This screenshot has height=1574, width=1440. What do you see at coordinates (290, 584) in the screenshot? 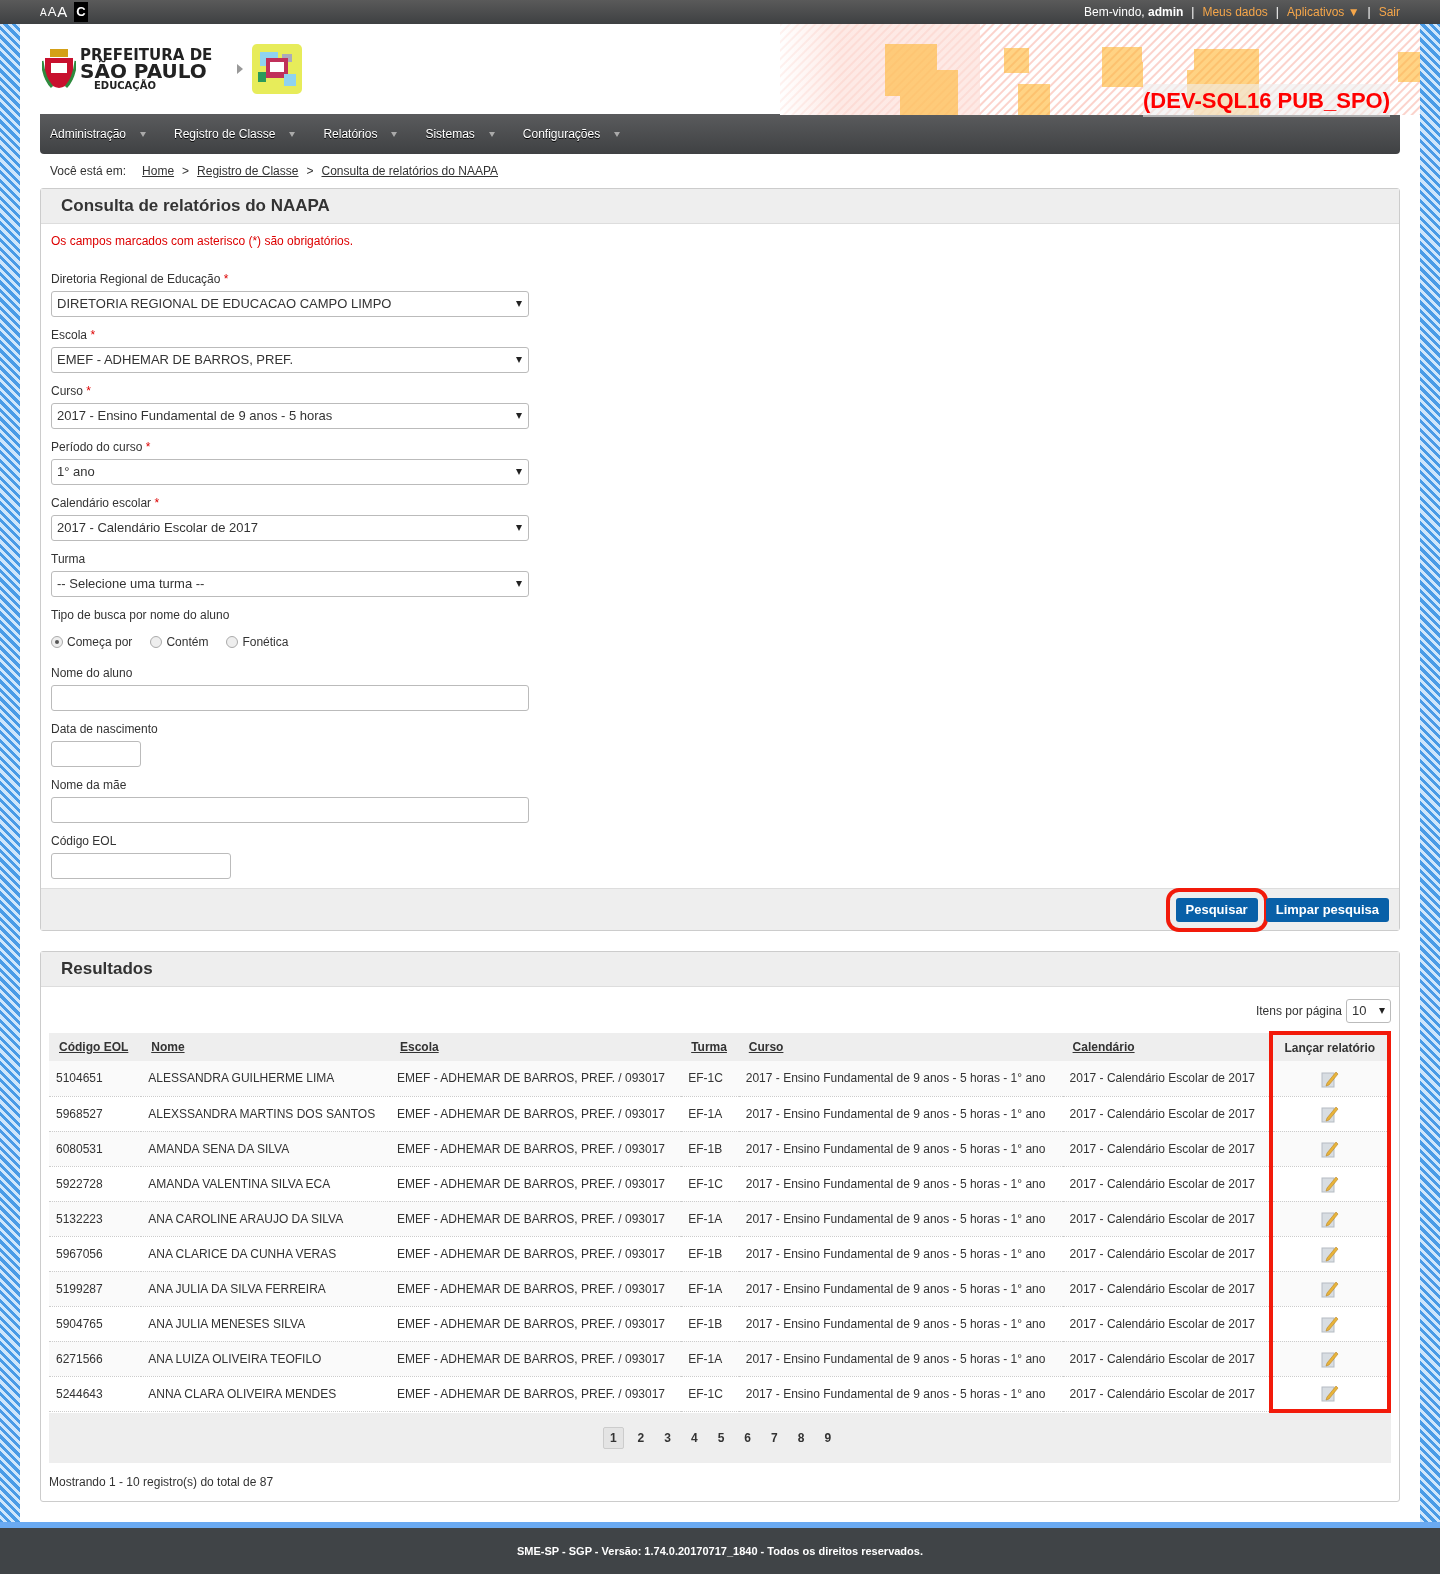
I see `select-field: -- Selecione uma turma --` at bounding box center [290, 584].